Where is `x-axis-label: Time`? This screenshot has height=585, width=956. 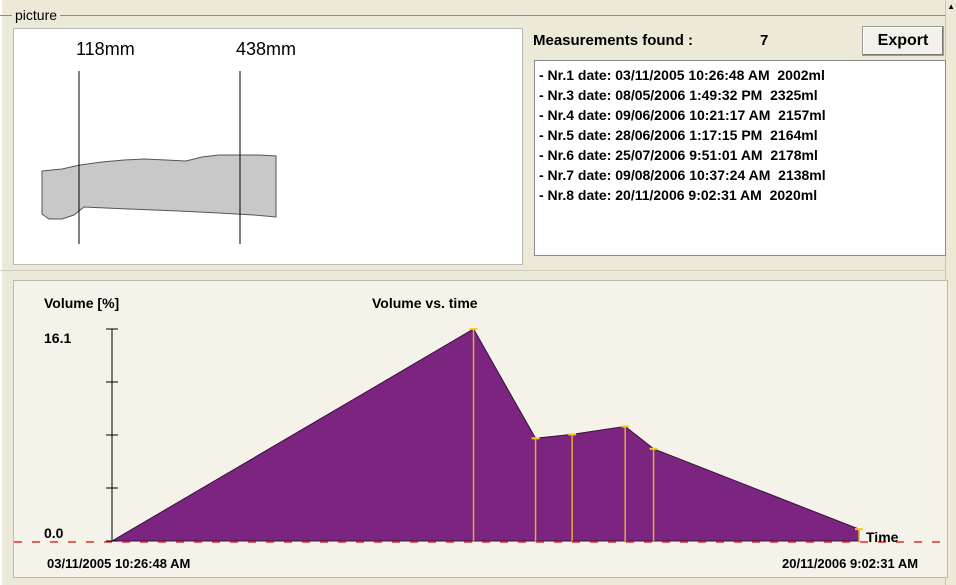 x-axis-label: Time is located at coordinates (882, 537).